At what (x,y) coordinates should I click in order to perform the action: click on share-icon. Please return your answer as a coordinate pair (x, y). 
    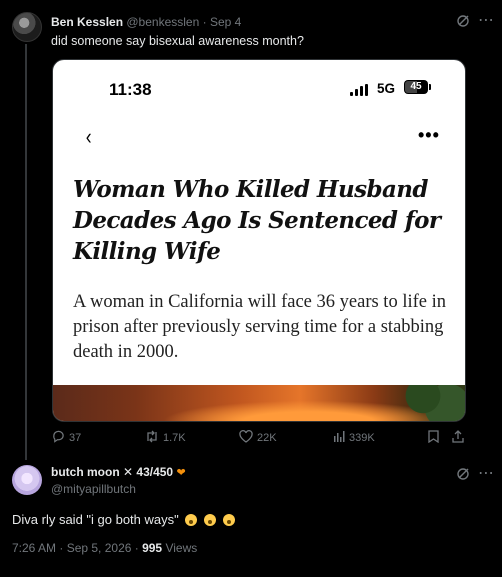
    Looking at the image, I should click on (458, 438).